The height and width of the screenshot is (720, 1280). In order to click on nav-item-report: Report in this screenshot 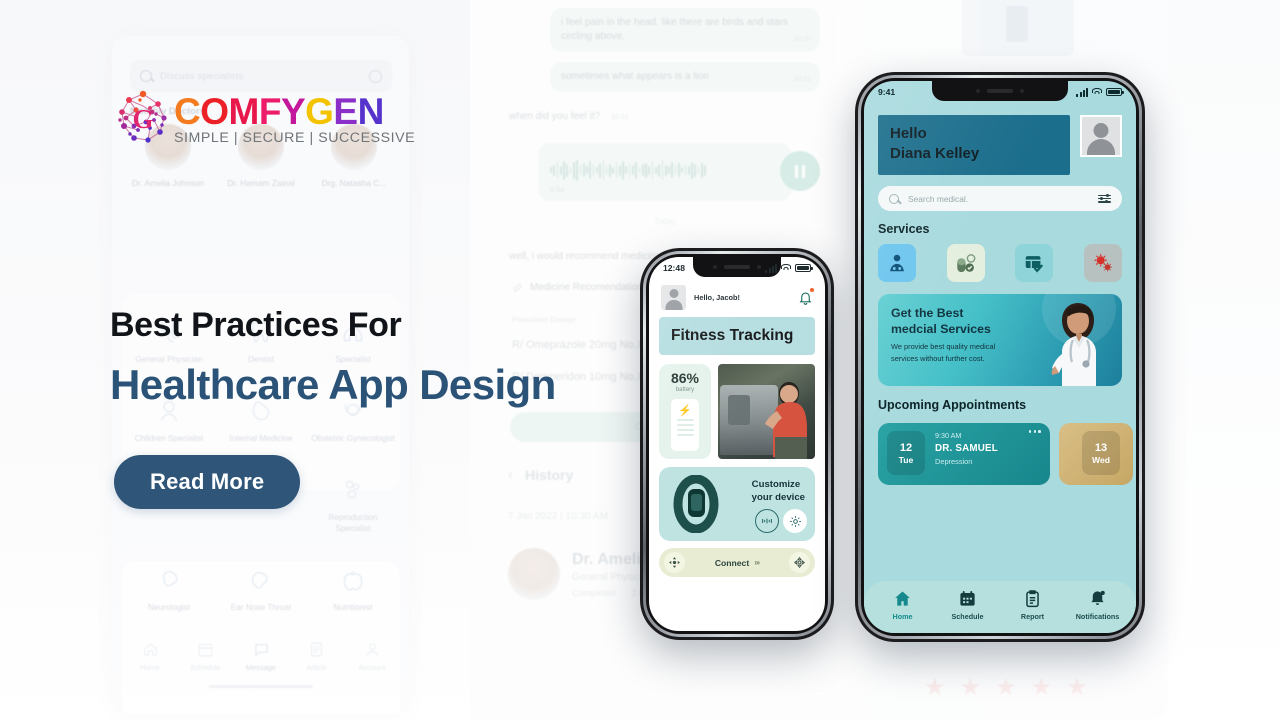, I will do `click(1033, 604)`.